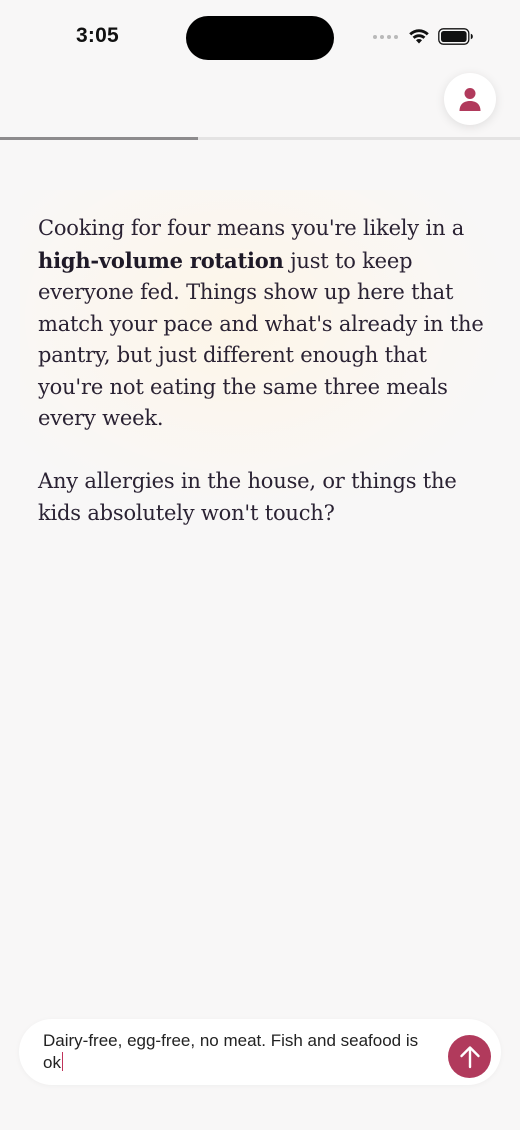 This screenshot has height=1130, width=520. I want to click on send-button, so click(469, 1056).